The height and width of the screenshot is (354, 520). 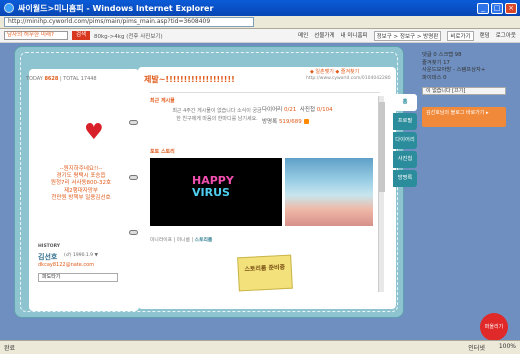 What do you see at coordinates (405, 121) in the screenshot?
I see `menu-profile: 프로필` at bounding box center [405, 121].